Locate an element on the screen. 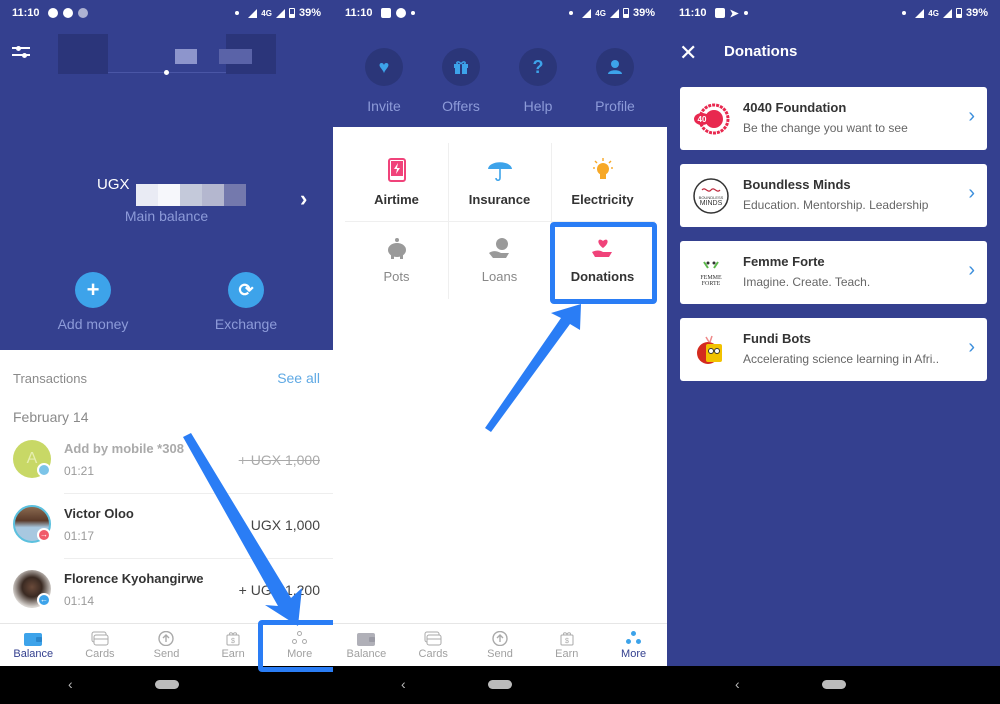 Image resolution: width=1000 pixels, height=704 pixels. plus-icon: + is located at coordinates (93, 290).